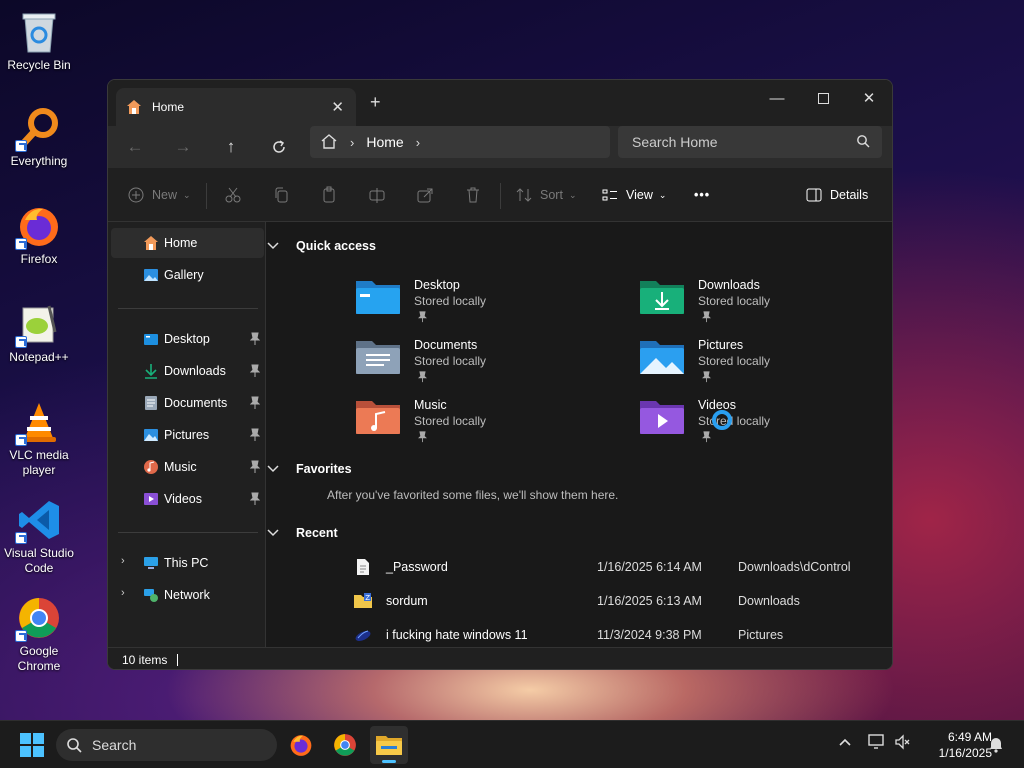 This screenshot has height=768, width=1024. What do you see at coordinates (460, 142) in the screenshot?
I see `address-bar: › Home ›` at bounding box center [460, 142].